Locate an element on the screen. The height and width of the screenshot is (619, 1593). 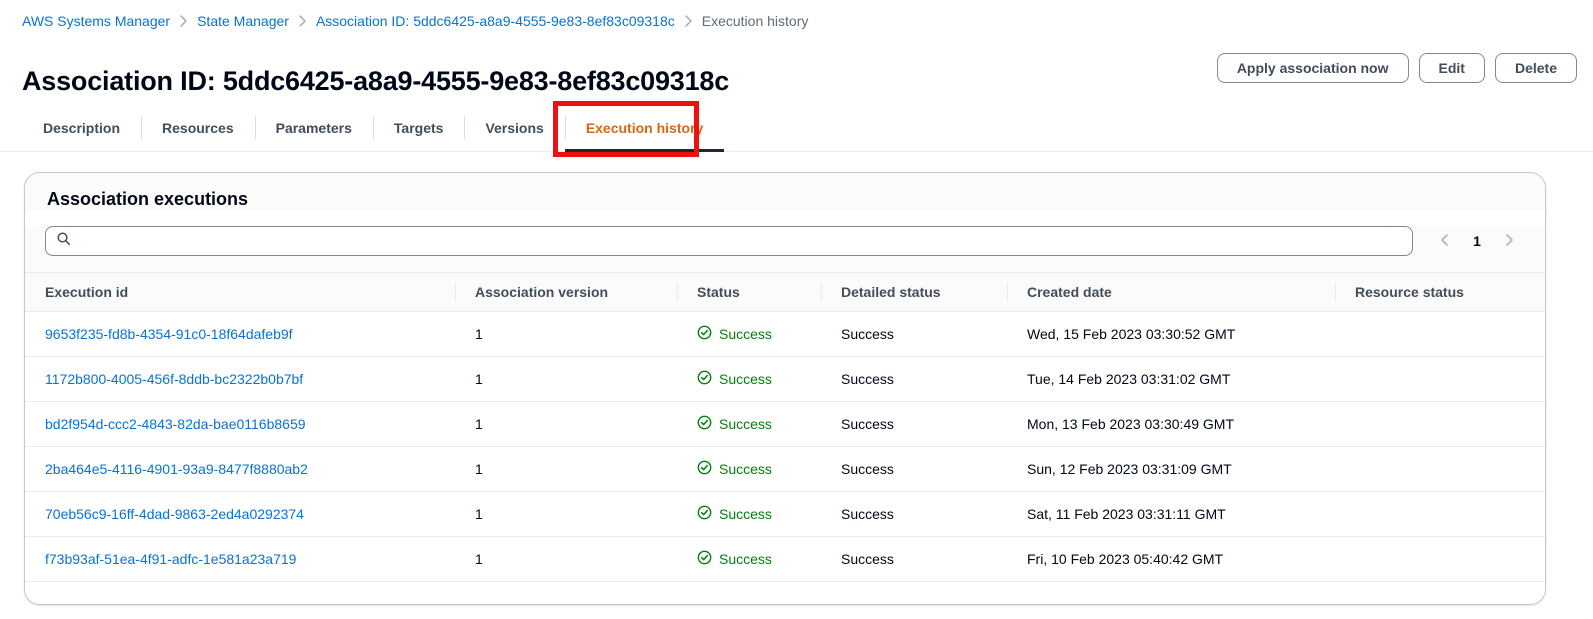
column-header-status: Status is located at coordinates (749, 292).